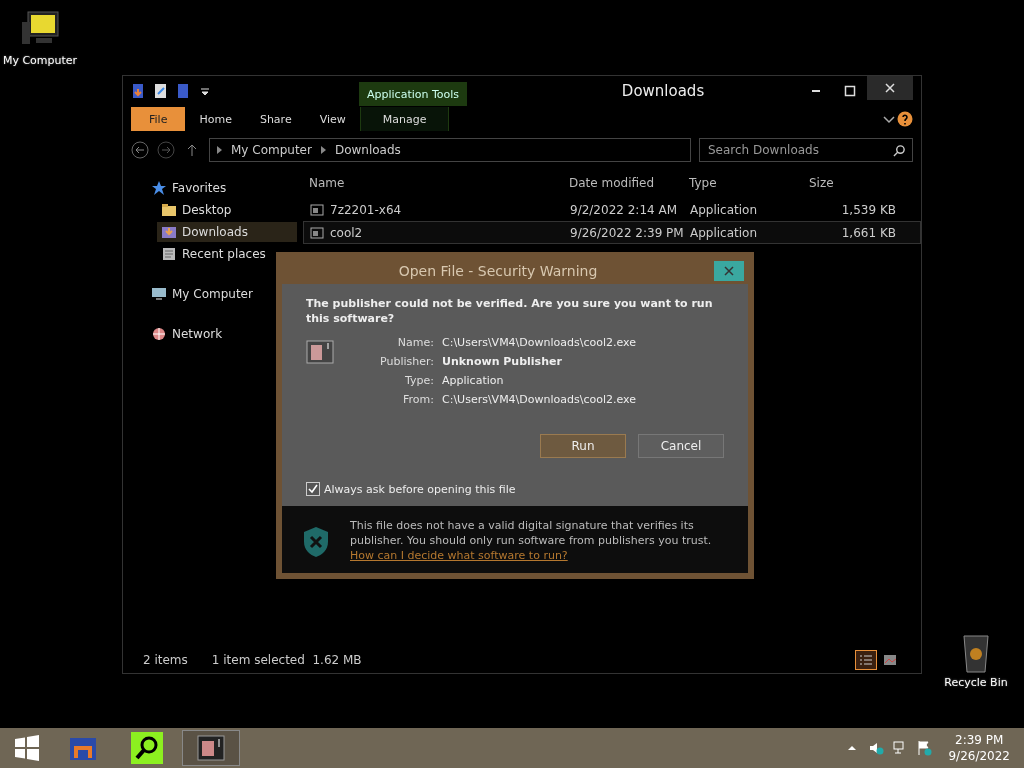 Image resolution: width=1024 pixels, height=768 pixels. I want to click on file-row: 7z2201-x64 9/2/2022 2:14 AM Application 1,539 KB, so click(612, 209).